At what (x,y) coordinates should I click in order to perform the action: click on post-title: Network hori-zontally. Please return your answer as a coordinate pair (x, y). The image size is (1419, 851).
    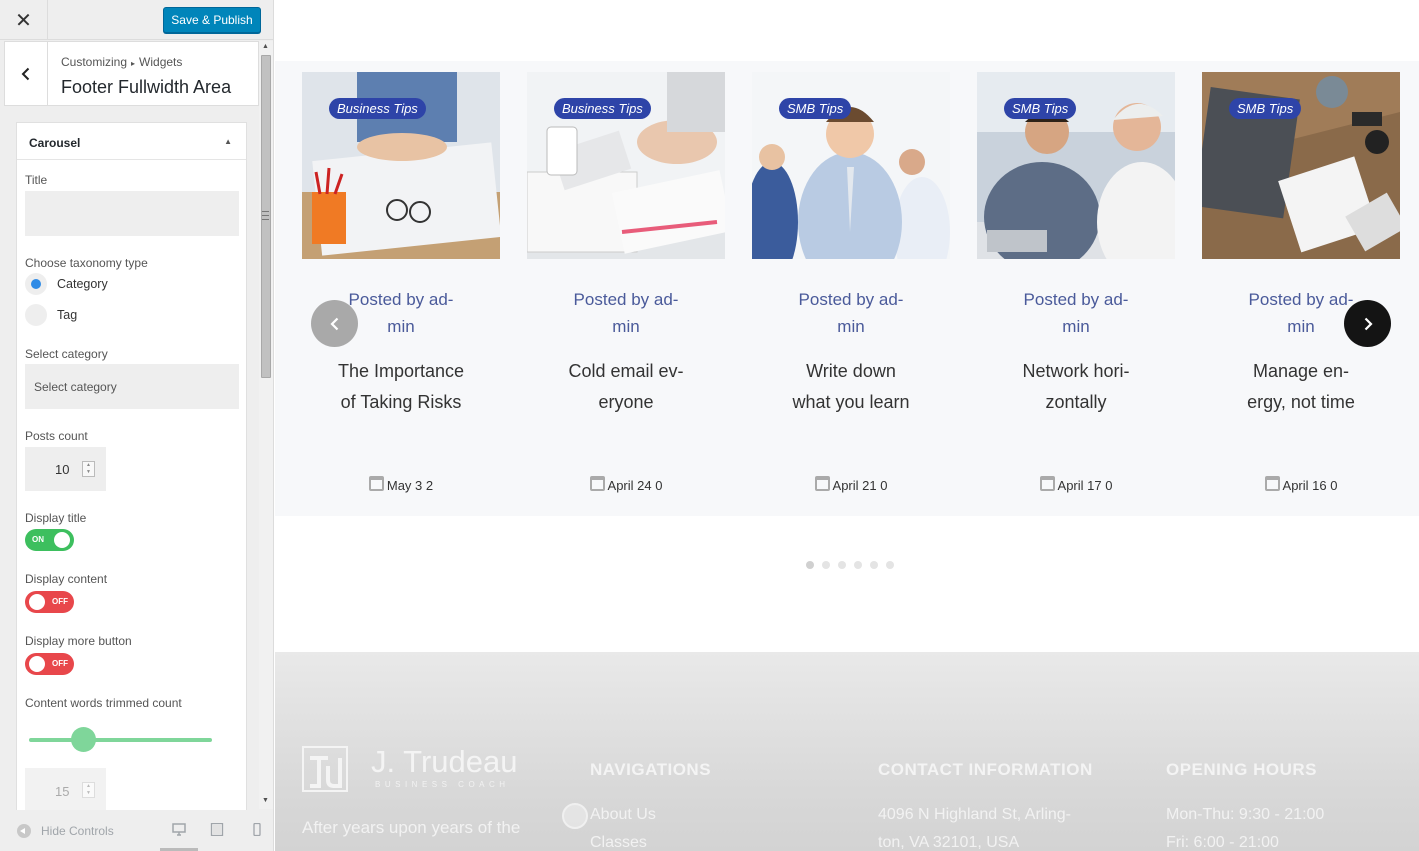
    Looking at the image, I should click on (1076, 387).